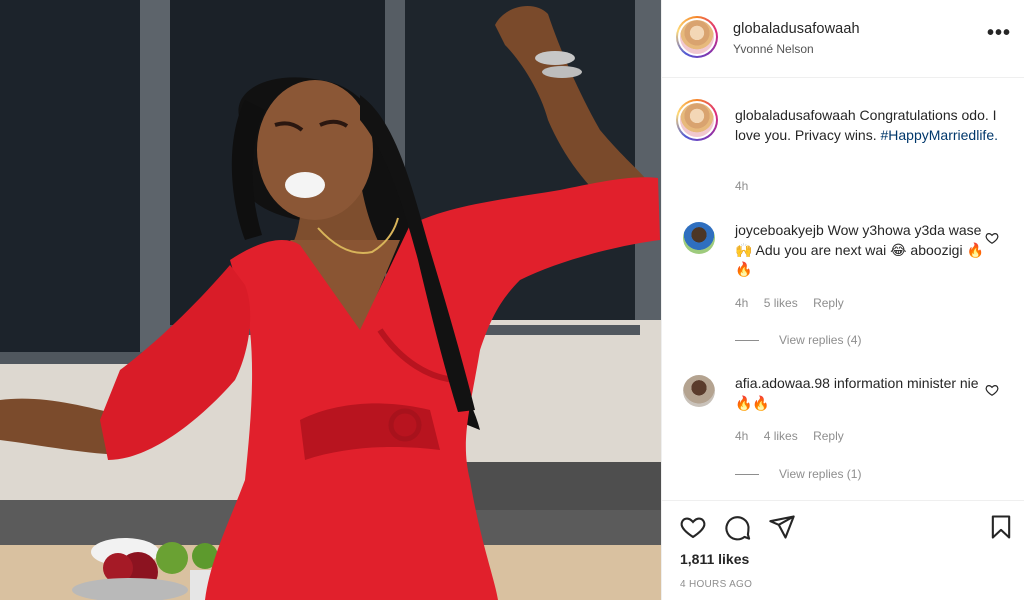 Image resolution: width=1024 pixels, height=600 pixels. I want to click on author-username: globaladusafowaah, so click(796, 29).